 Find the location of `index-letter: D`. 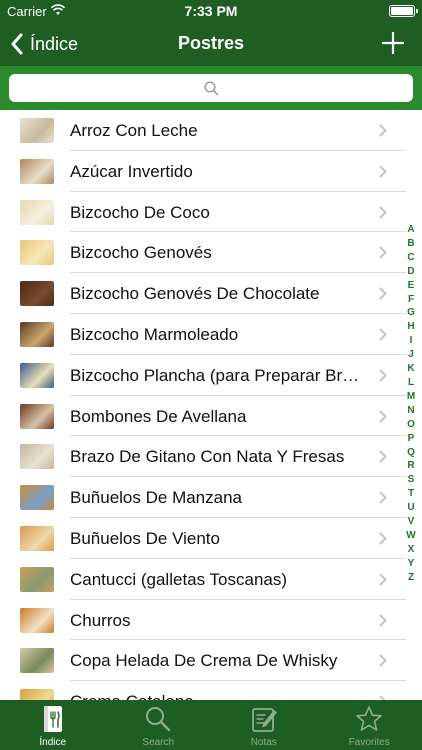

index-letter: D is located at coordinates (410, 272).